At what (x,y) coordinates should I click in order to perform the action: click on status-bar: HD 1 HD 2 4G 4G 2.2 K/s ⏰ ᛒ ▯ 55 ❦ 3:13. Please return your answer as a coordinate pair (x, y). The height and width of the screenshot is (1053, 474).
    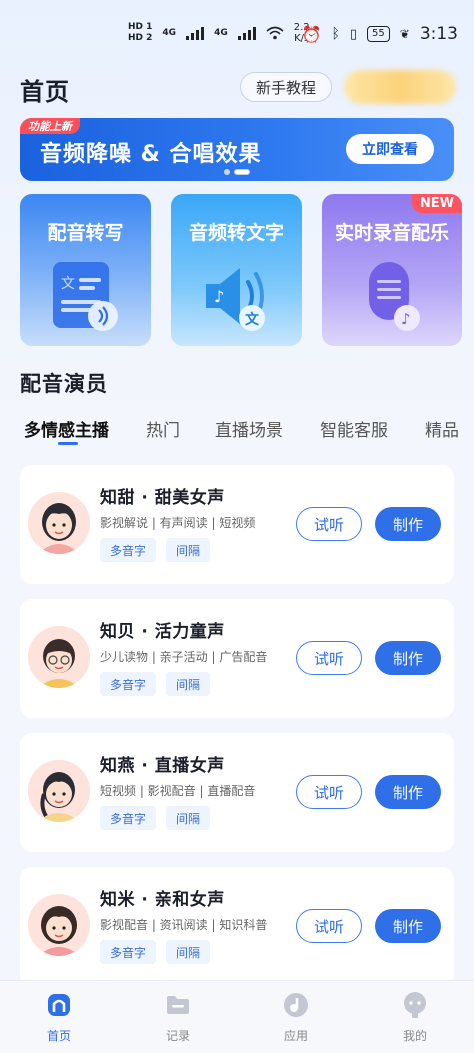
    Looking at the image, I should click on (237, 34).